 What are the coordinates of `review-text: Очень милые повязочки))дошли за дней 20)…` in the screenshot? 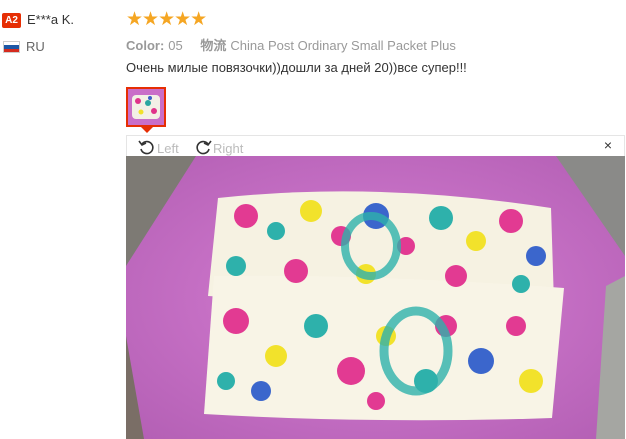 It's located at (296, 67).